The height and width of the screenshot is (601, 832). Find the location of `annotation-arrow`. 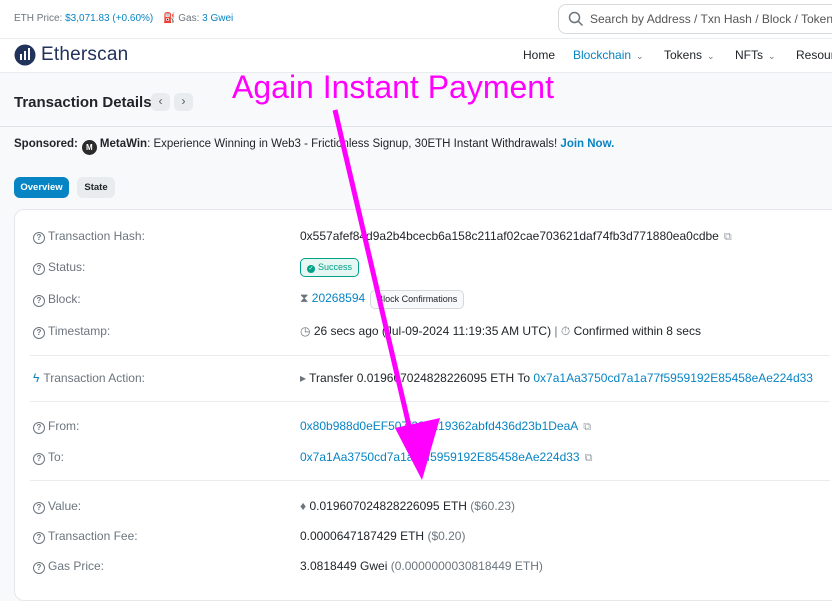

annotation-arrow is located at coordinates (386, 294).